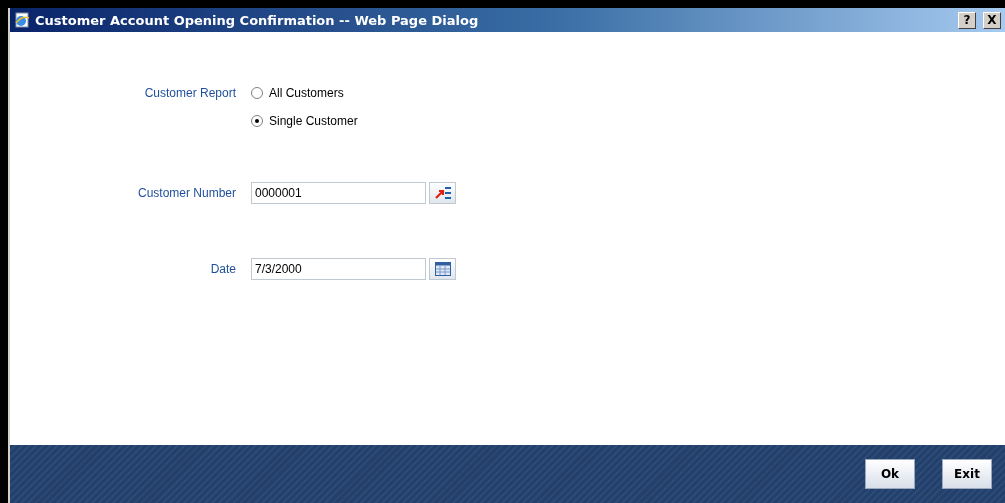  I want to click on field-label: Customer Number, so click(186, 193).